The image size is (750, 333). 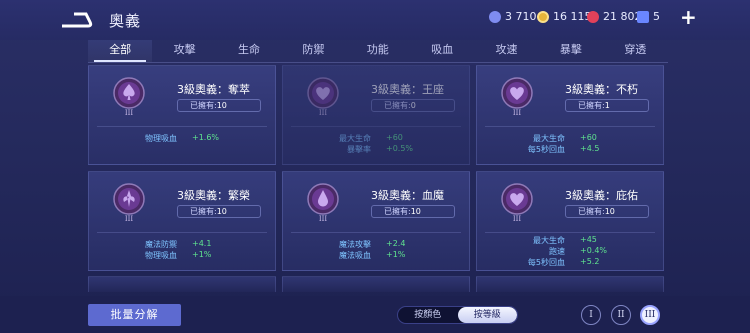 I want to click on stat-name: 魔法攻擊, so click(x=355, y=244).